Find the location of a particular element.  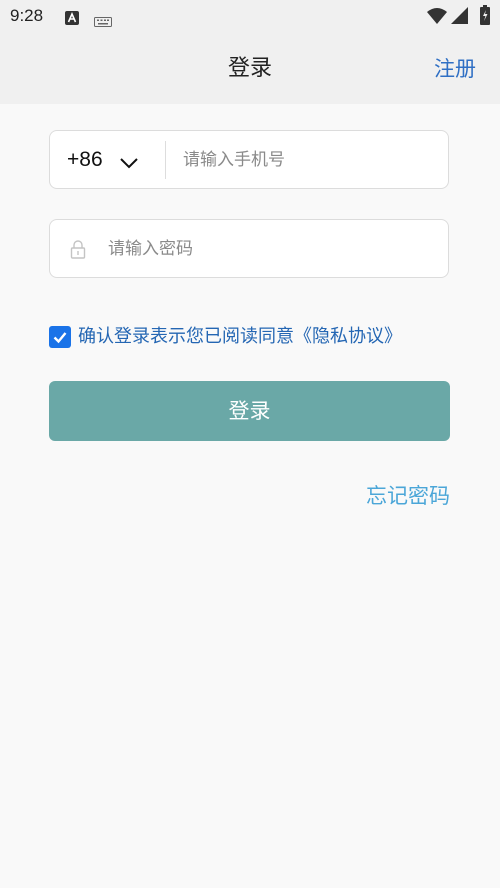

agreement-row: 确认登录表示您已阅读同意《隐私协议》 is located at coordinates (259, 338).